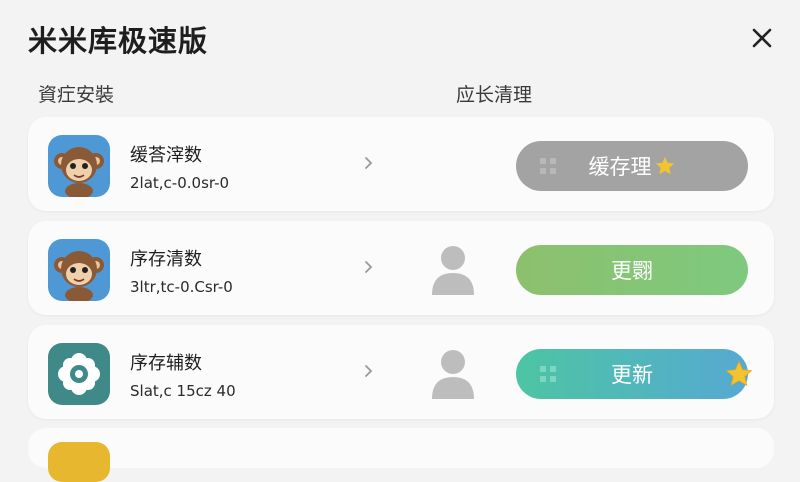 The image size is (800, 482). I want to click on update-button: 更翾, so click(632, 270).